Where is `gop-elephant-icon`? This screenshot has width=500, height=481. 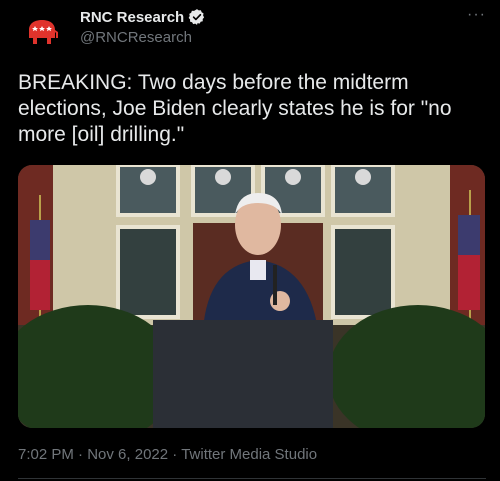 gop-elephant-icon is located at coordinates (43, 32).